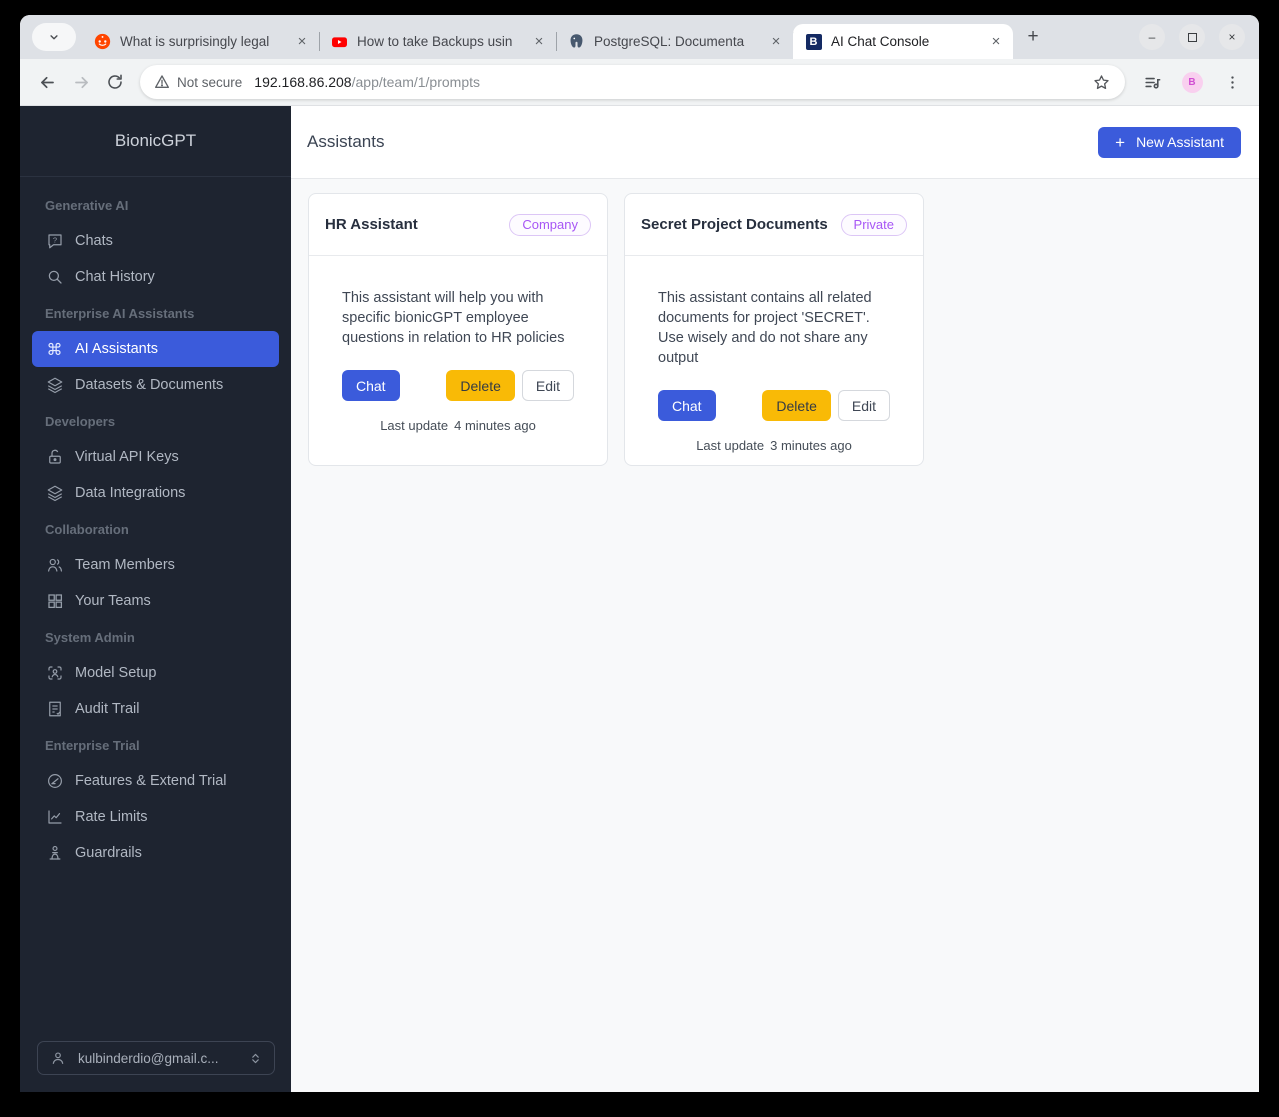  I want to click on sidebar-item-datasets: Datasets & Documents, so click(155, 385).